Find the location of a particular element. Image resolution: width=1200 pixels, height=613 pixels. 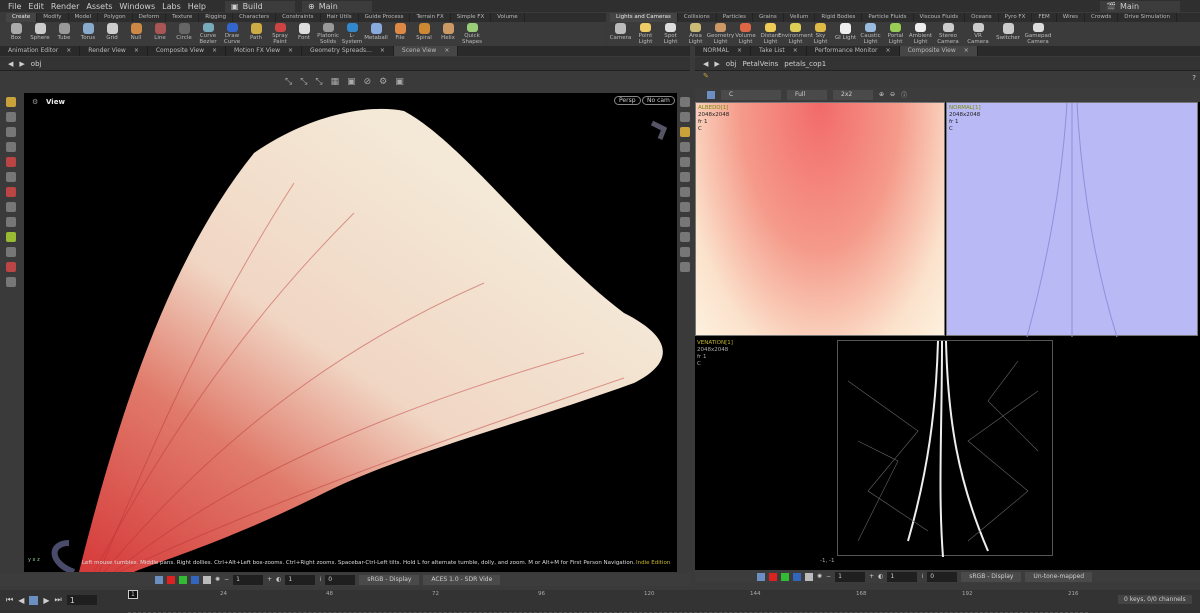

shelf-tab-crowds: Crowds is located at coordinates (1102, 17).